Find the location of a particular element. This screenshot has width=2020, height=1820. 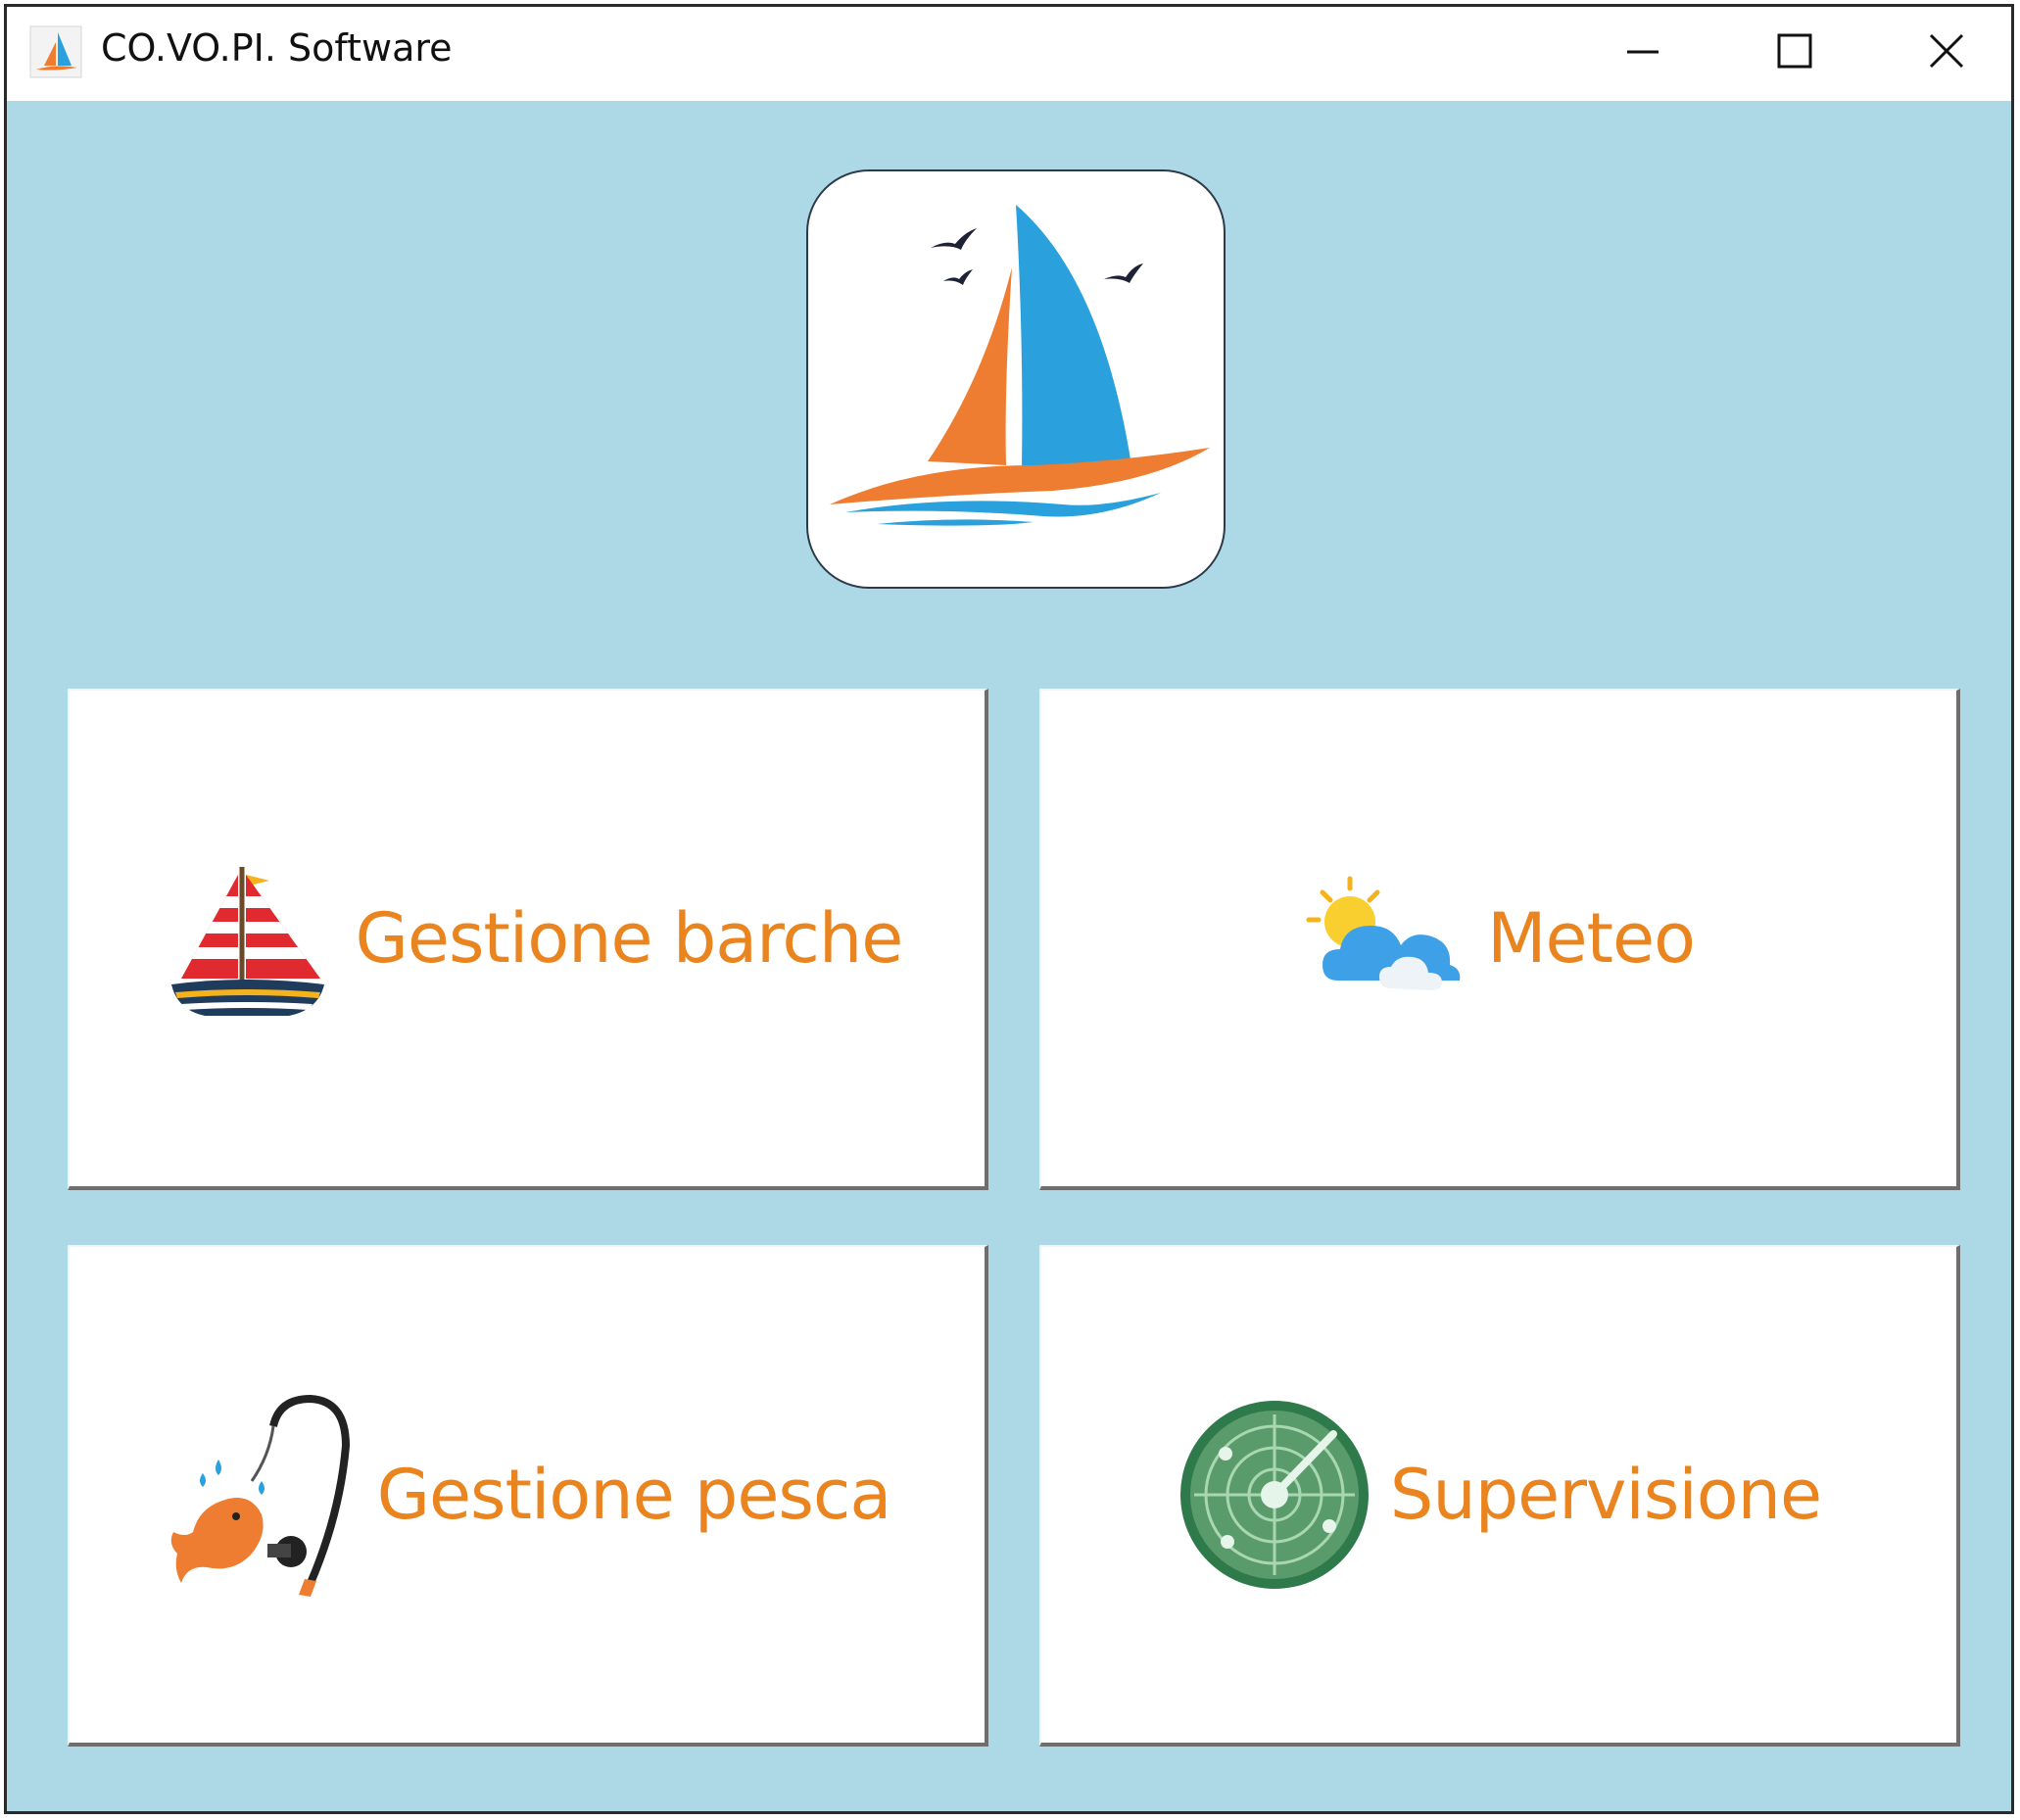

minimize-icon is located at coordinates (1643, 52).